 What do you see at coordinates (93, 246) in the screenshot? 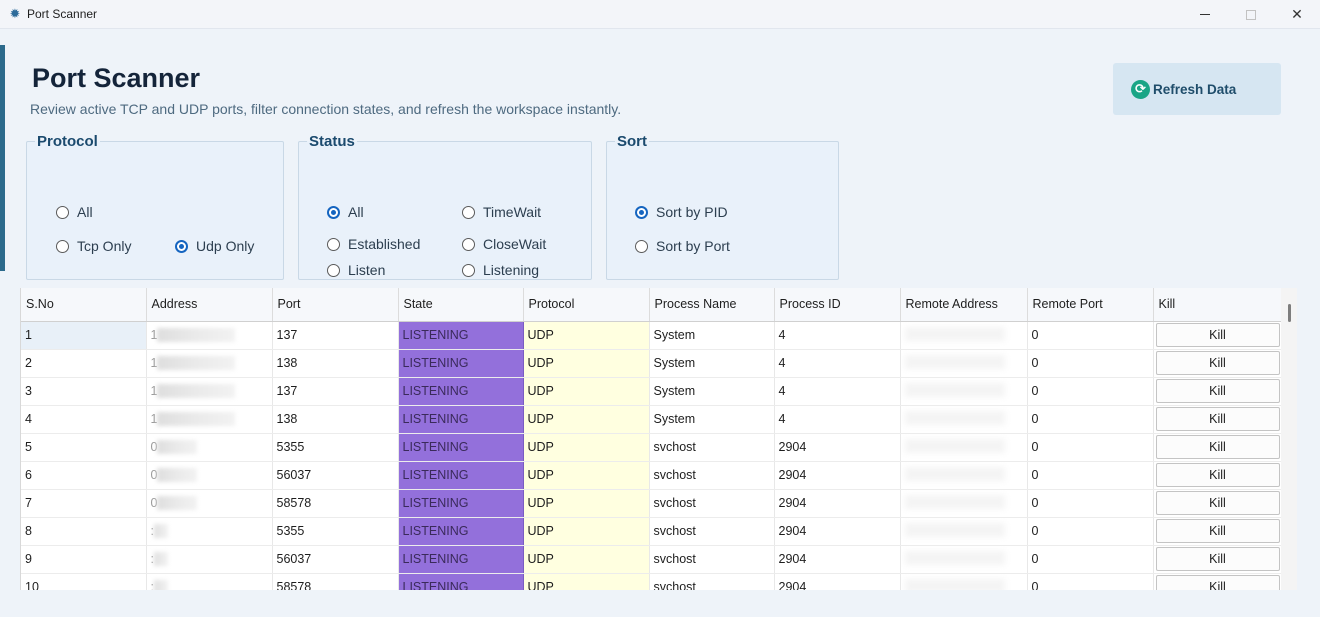
I see `protocol-tcp-radio: Tcp Only` at bounding box center [93, 246].